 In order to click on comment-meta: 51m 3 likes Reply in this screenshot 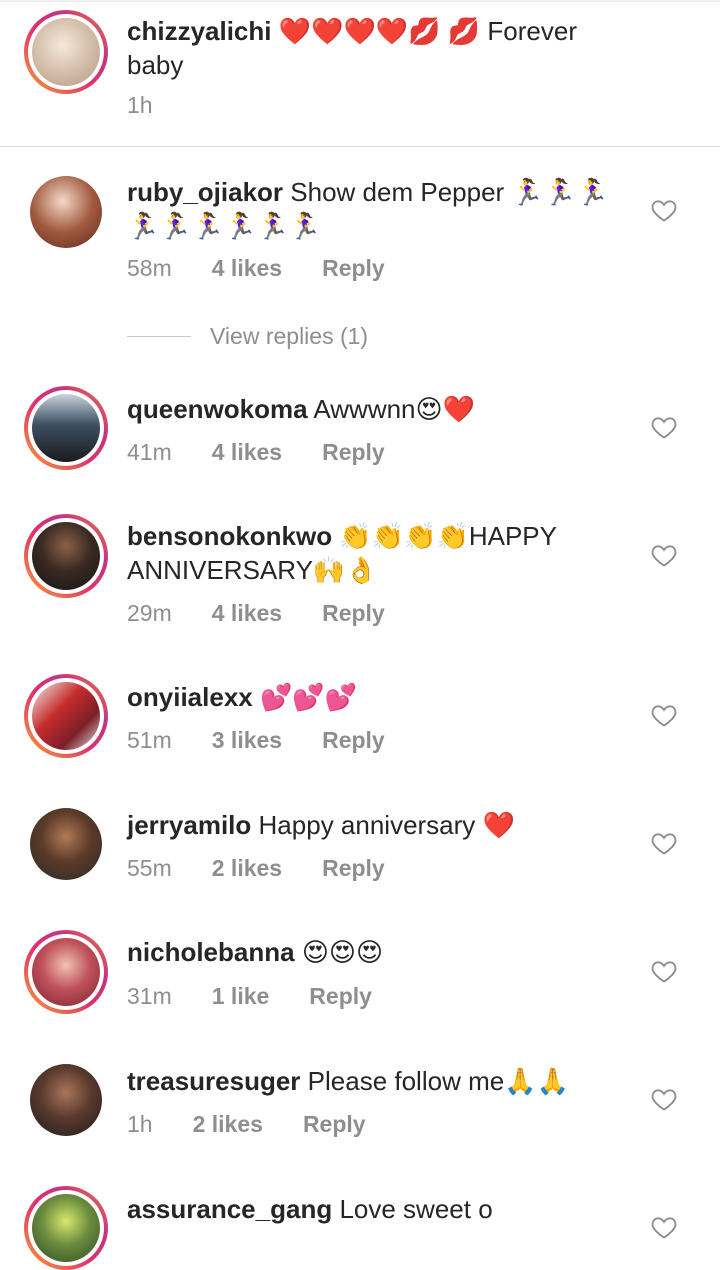, I will do `click(256, 740)`.